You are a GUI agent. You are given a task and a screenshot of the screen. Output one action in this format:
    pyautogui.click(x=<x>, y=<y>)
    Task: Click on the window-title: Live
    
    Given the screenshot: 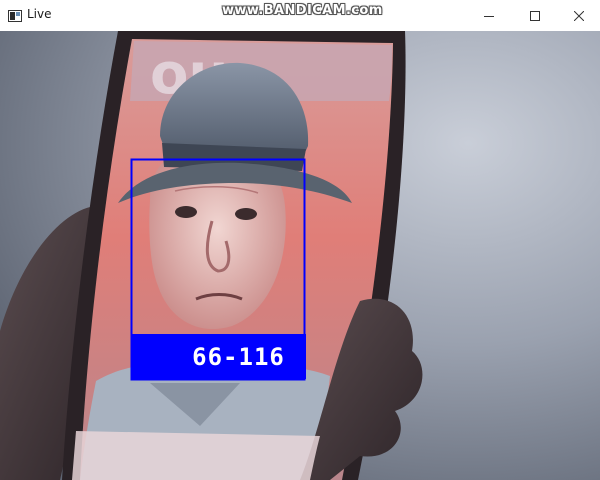 What is the action you would take?
    pyautogui.click(x=39, y=14)
    